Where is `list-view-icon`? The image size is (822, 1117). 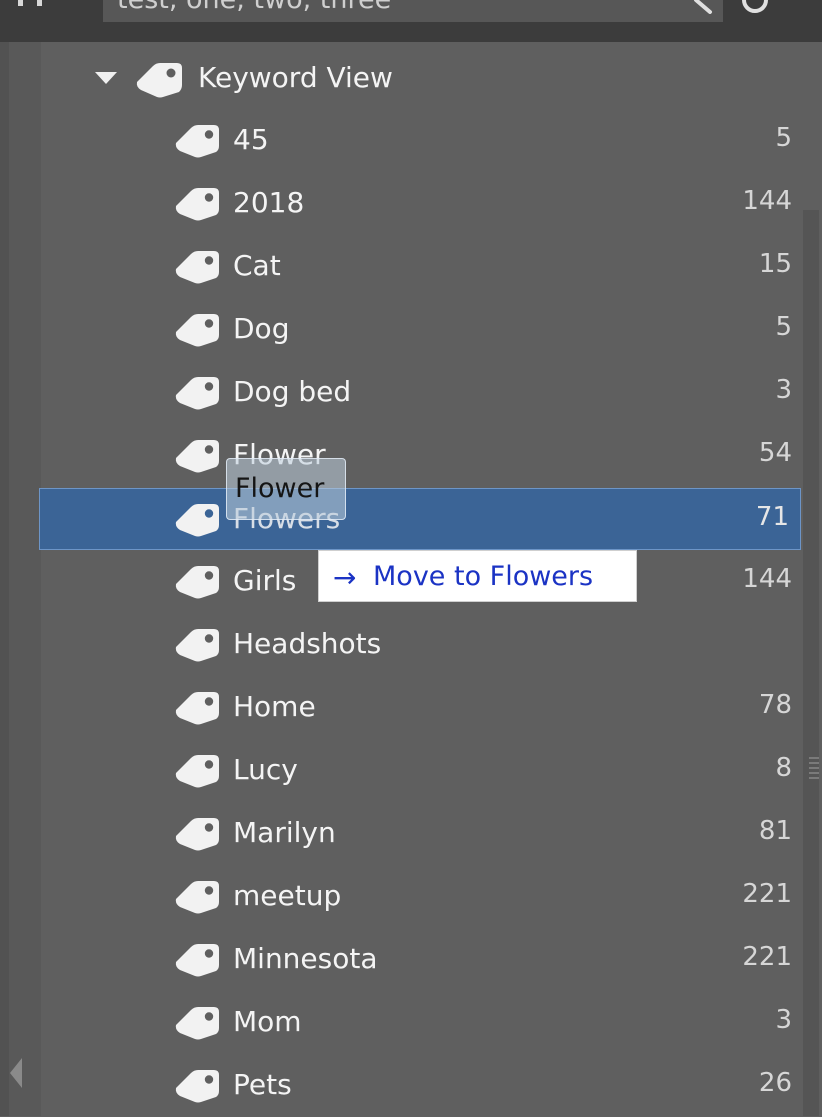
list-view-icon is located at coordinates (30, 3).